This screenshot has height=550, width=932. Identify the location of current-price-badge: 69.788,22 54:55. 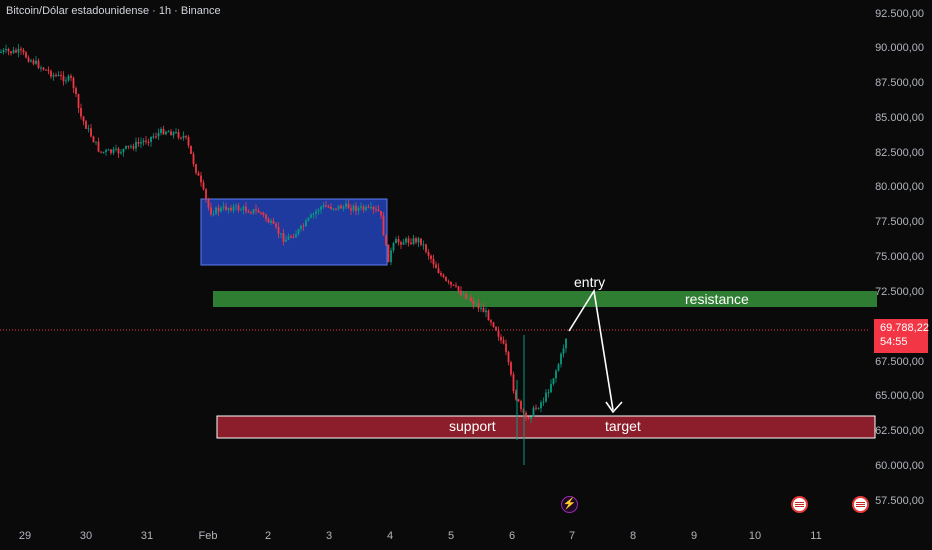
(901, 336).